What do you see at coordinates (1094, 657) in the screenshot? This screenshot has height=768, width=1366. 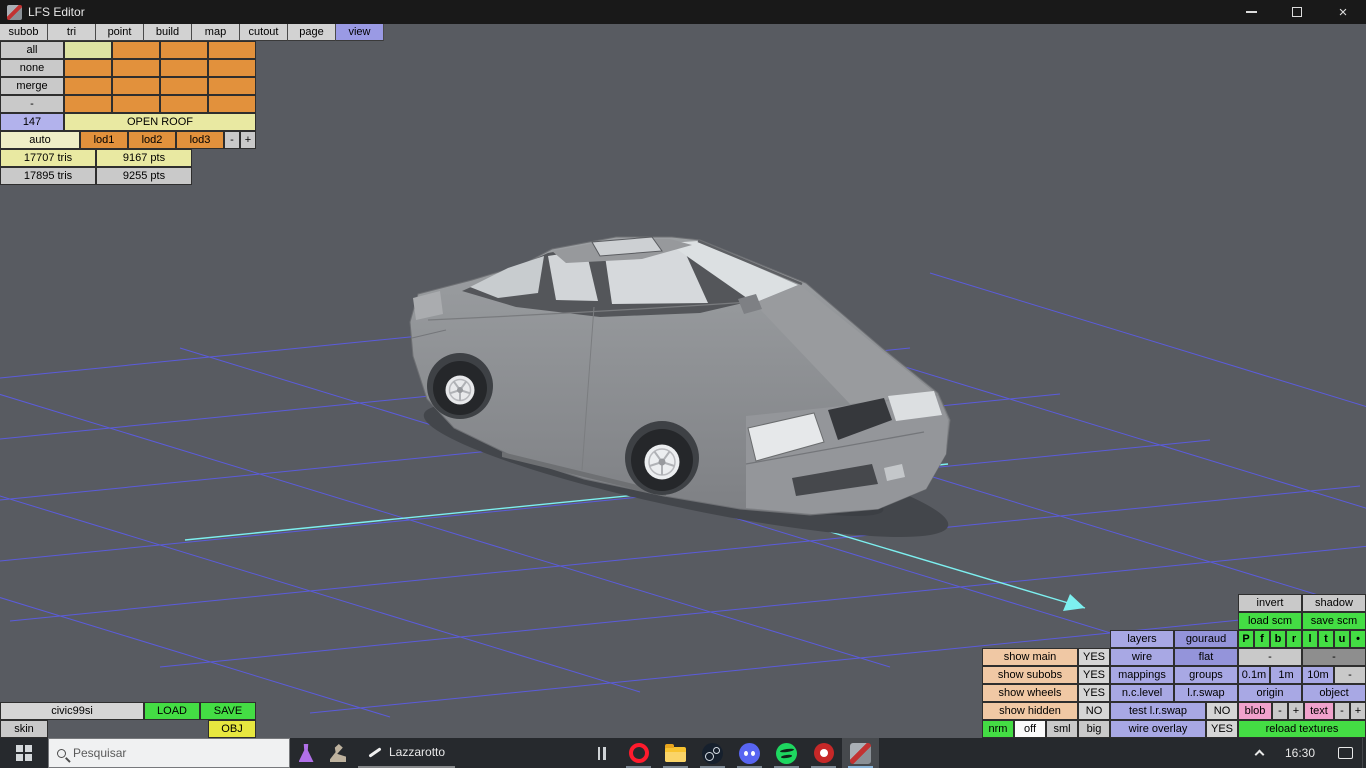 I see `show-main-value: YES` at bounding box center [1094, 657].